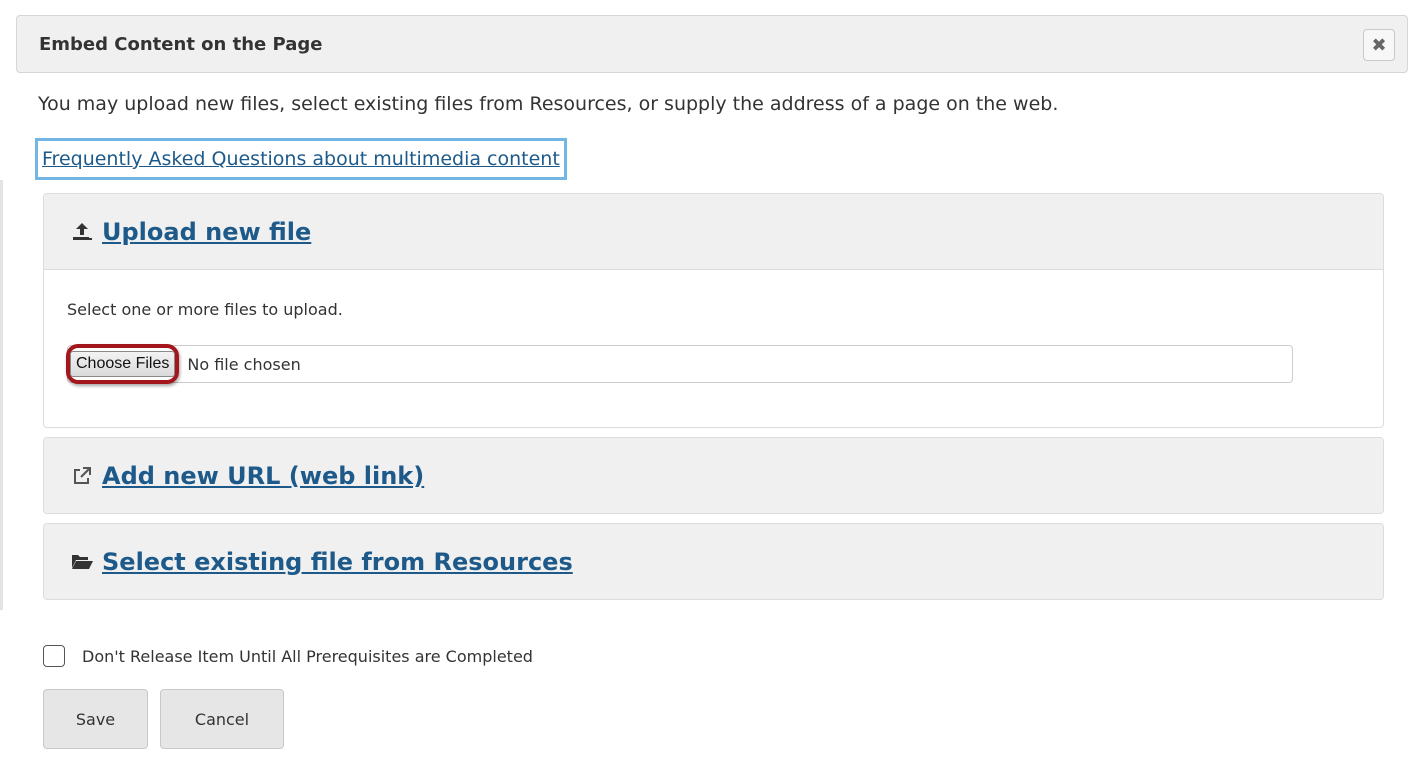 The height and width of the screenshot is (771, 1422). I want to click on prerequisite-checkbox, so click(54, 656).